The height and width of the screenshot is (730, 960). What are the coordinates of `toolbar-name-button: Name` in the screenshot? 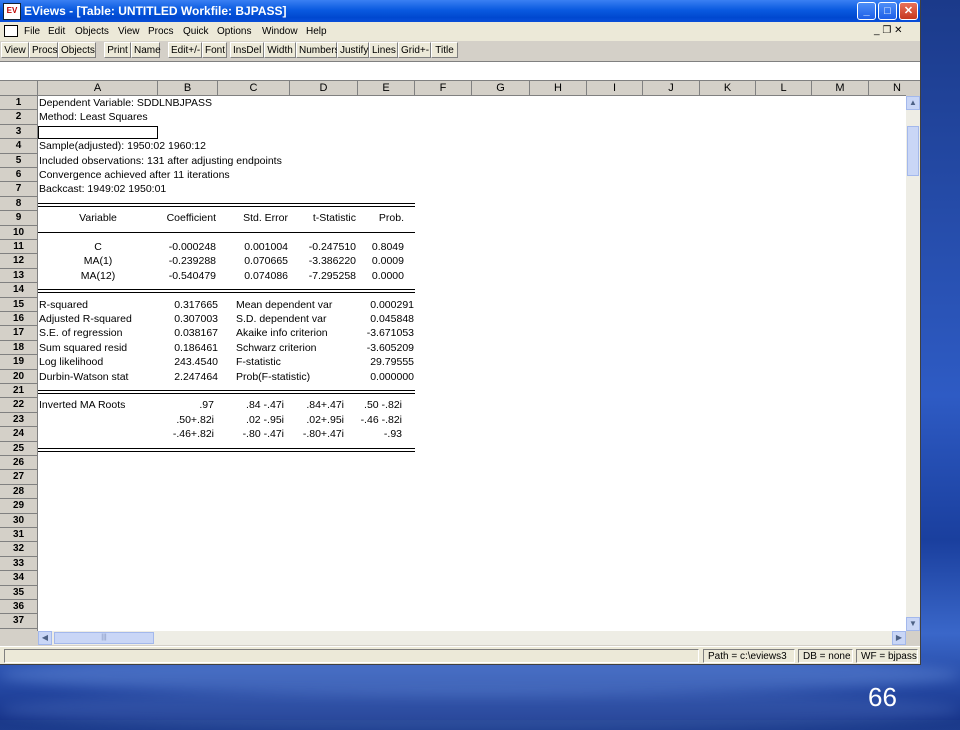 It's located at (146, 50).